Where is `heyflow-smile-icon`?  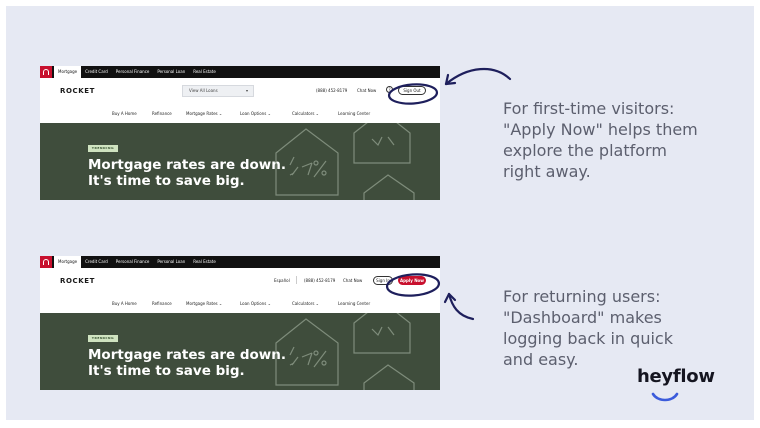
heyflow-smile-icon is located at coordinates (665, 397).